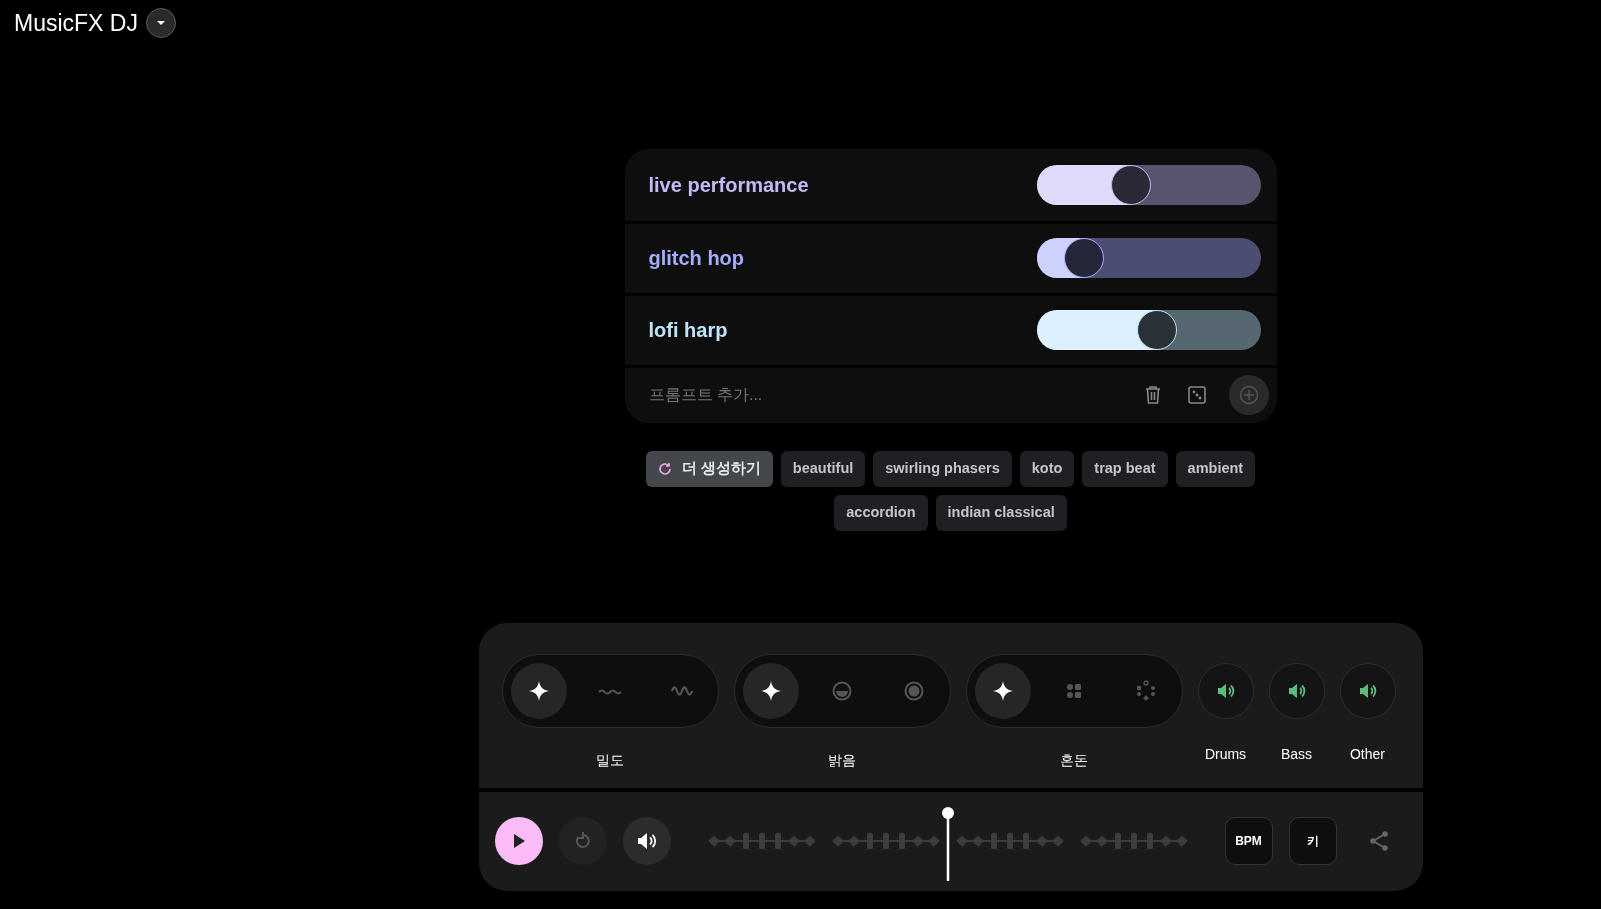 Image resolution: width=1601 pixels, height=909 pixels. I want to click on prompt-text: glitch hop, so click(696, 258).